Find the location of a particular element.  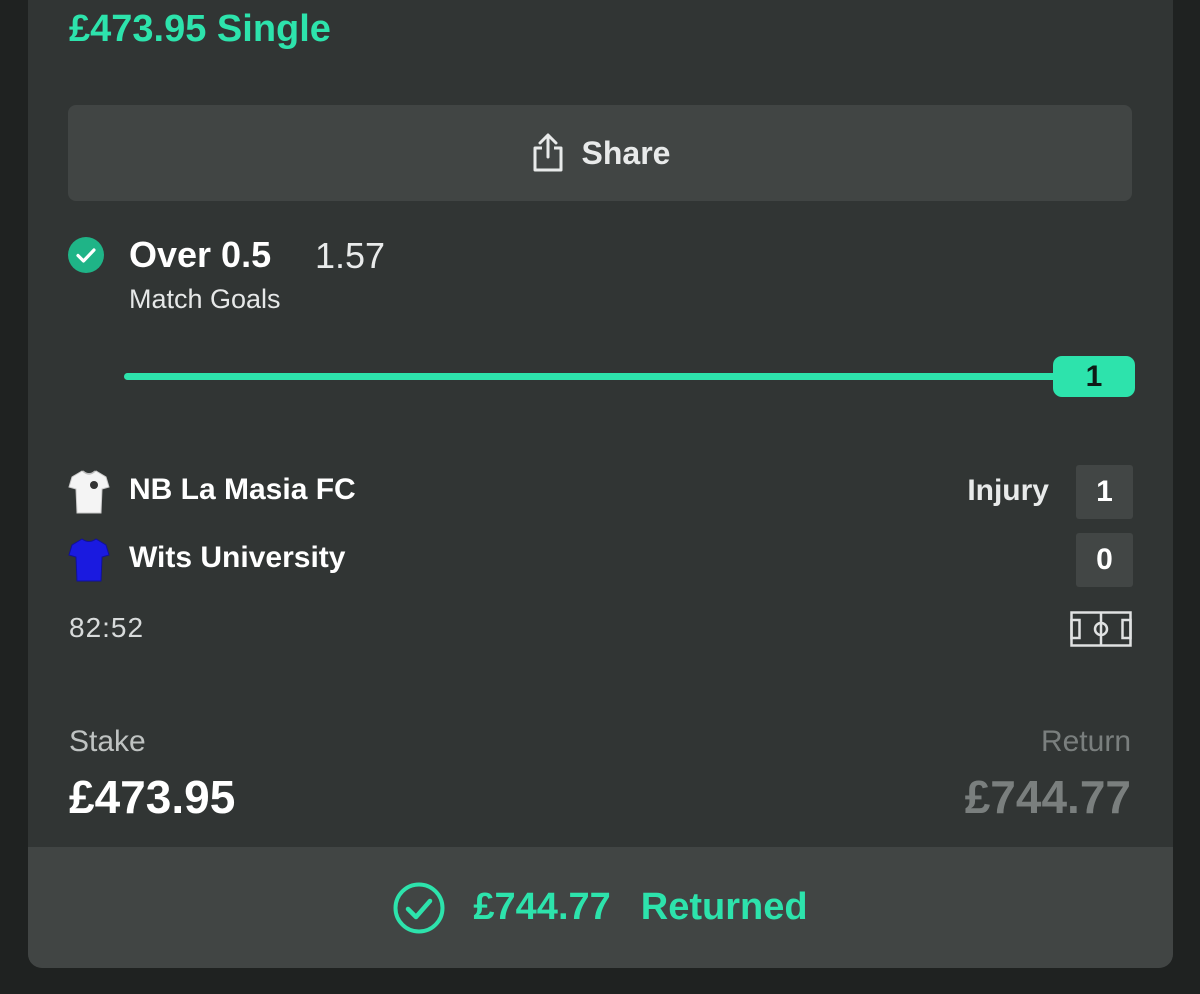

injury-label: Injury is located at coordinates (1008, 490).